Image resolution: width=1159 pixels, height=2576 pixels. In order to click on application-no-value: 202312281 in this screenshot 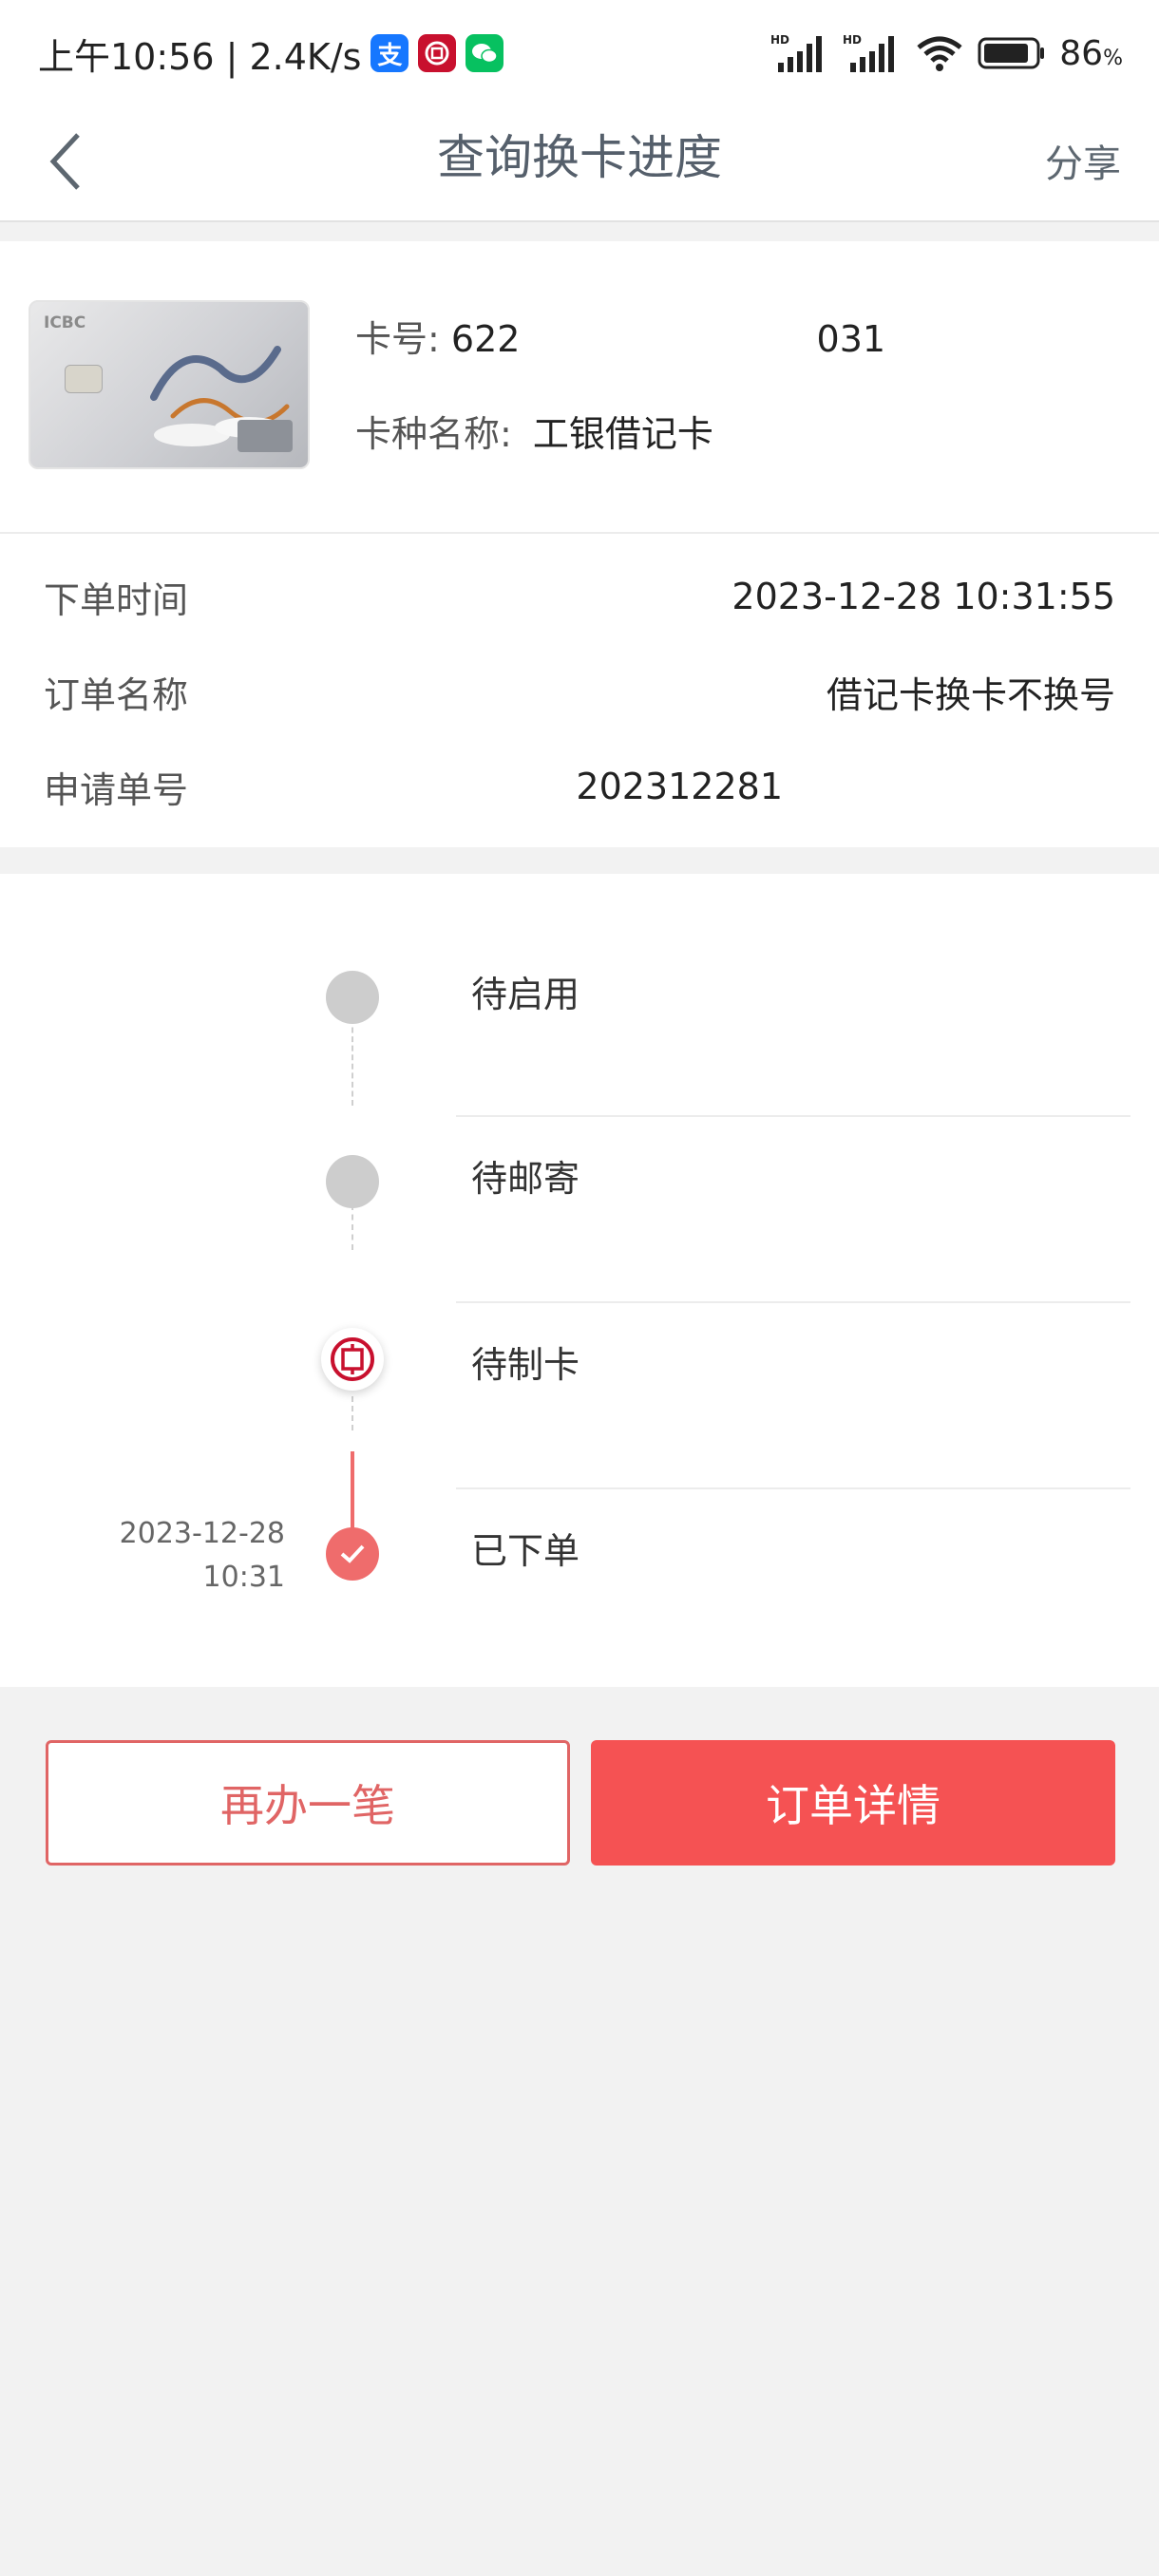, I will do `click(679, 786)`.